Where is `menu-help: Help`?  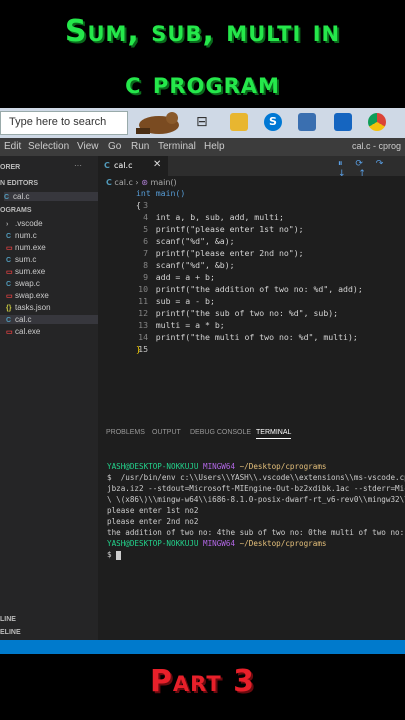 menu-help: Help is located at coordinates (214, 146).